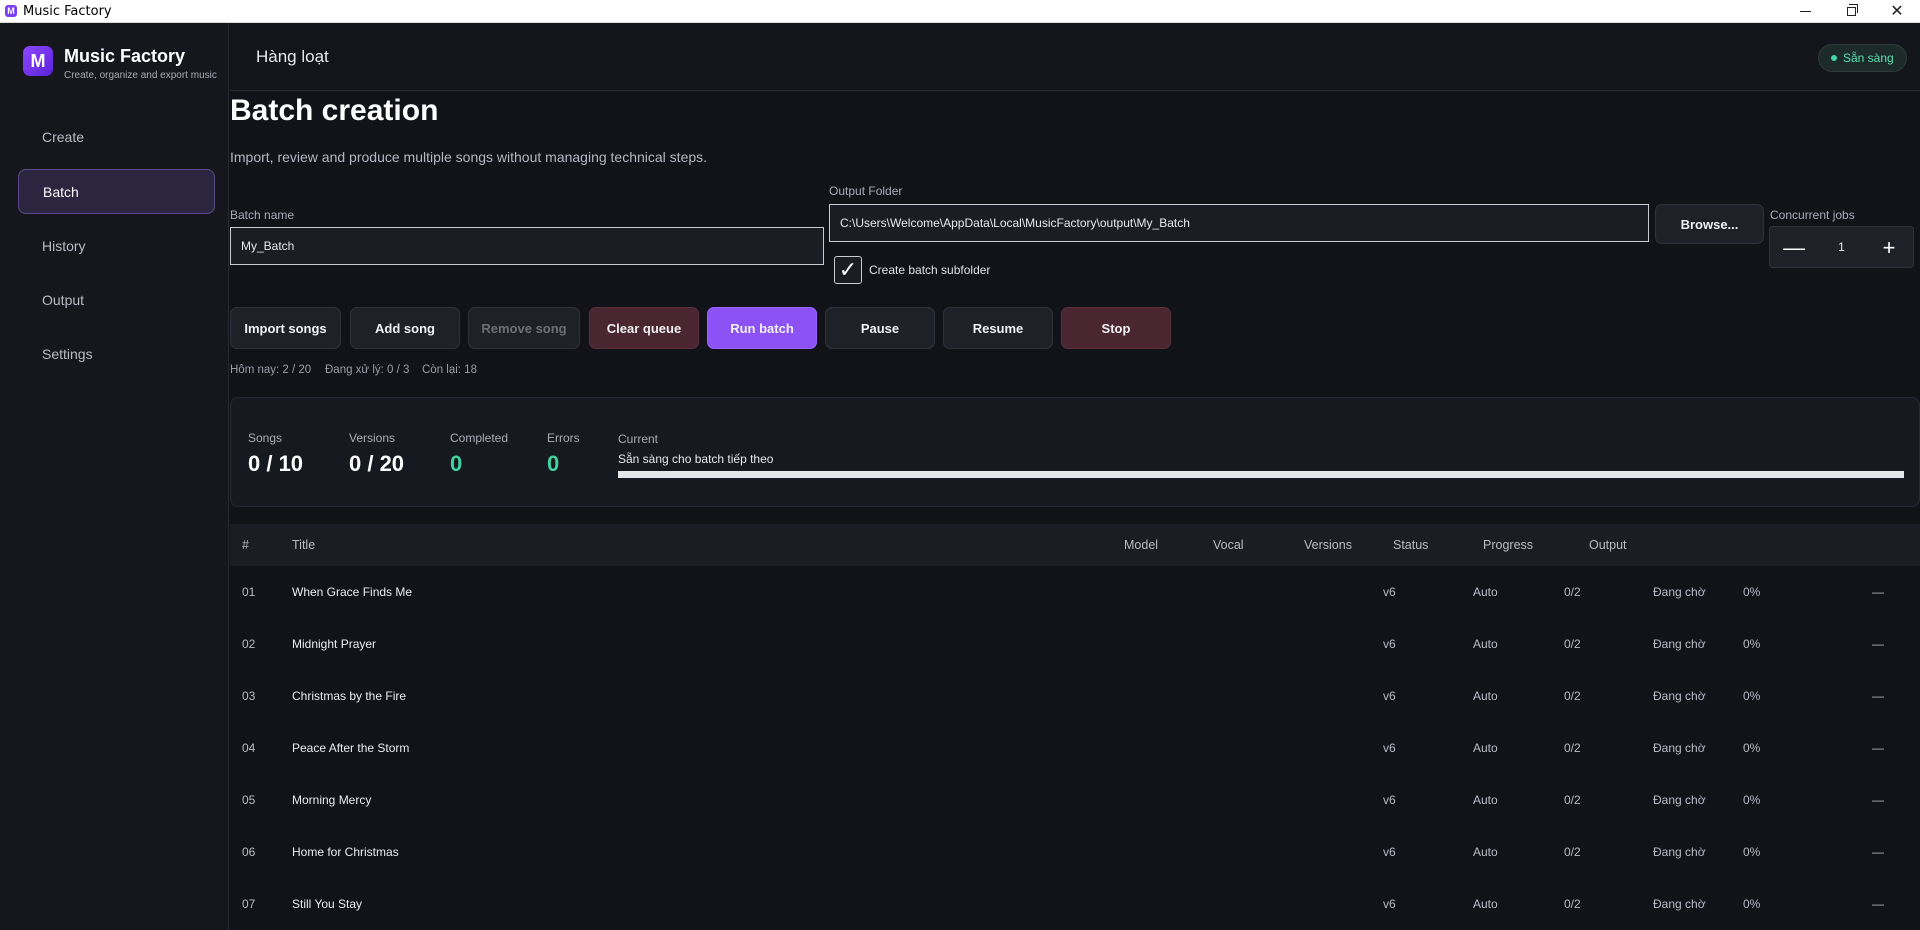 The image size is (1920, 930). I want to click on clear-queue-button: Clear queue, so click(644, 328).